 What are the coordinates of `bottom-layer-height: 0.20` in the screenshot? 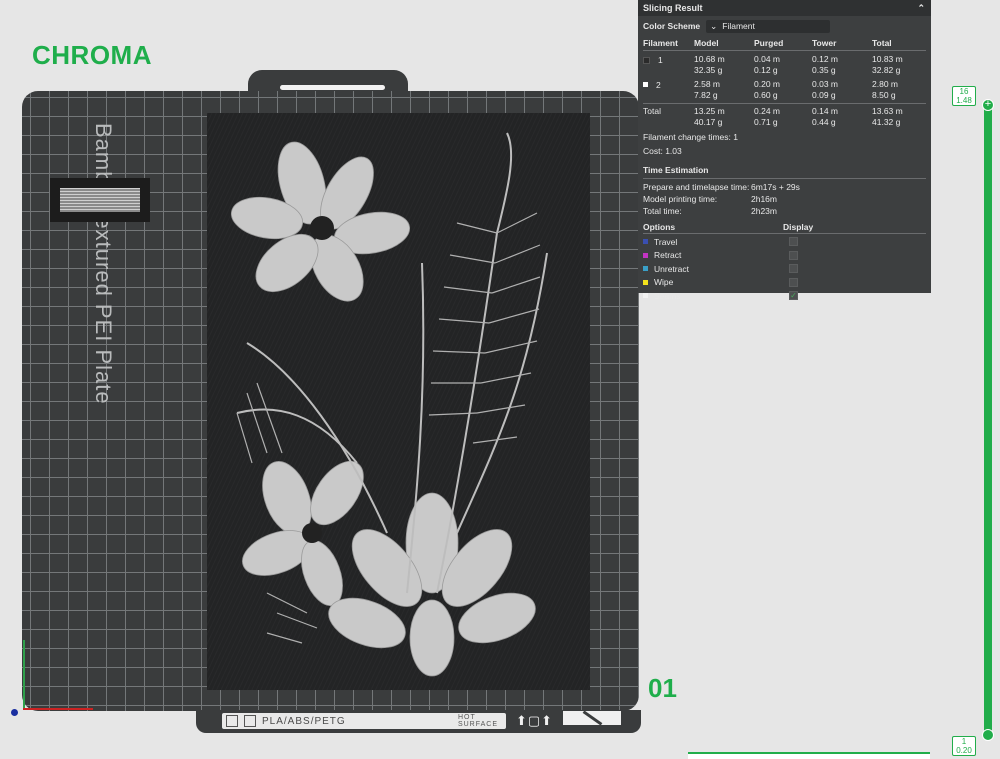 It's located at (964, 750).